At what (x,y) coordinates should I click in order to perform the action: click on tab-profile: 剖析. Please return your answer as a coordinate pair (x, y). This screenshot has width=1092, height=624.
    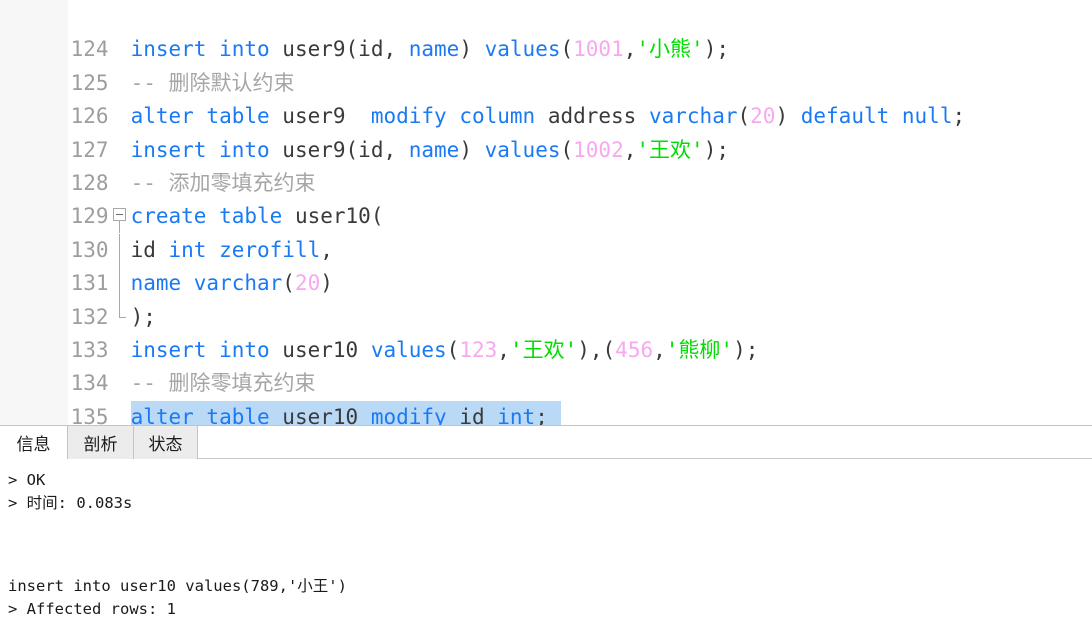
    Looking at the image, I should click on (101, 442).